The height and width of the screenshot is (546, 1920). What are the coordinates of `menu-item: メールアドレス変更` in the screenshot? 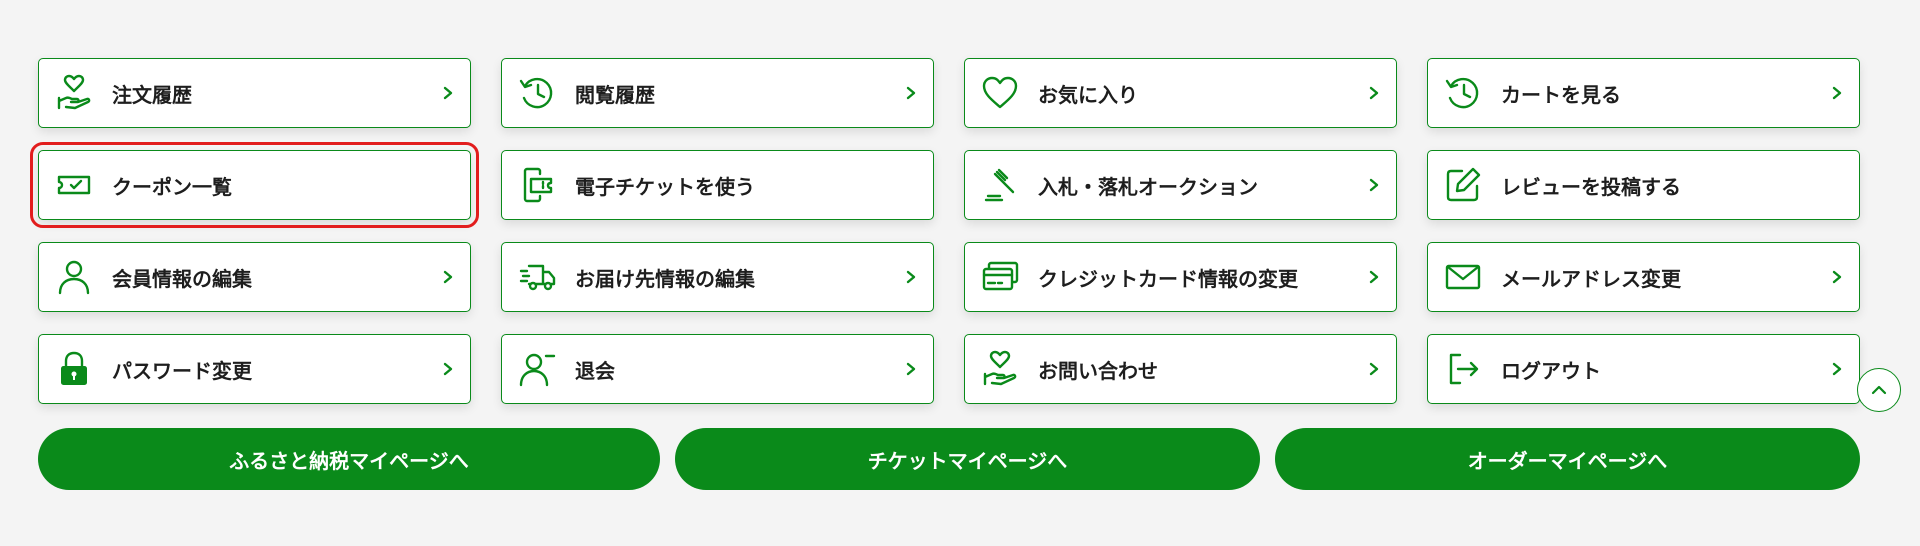 It's located at (1643, 277).